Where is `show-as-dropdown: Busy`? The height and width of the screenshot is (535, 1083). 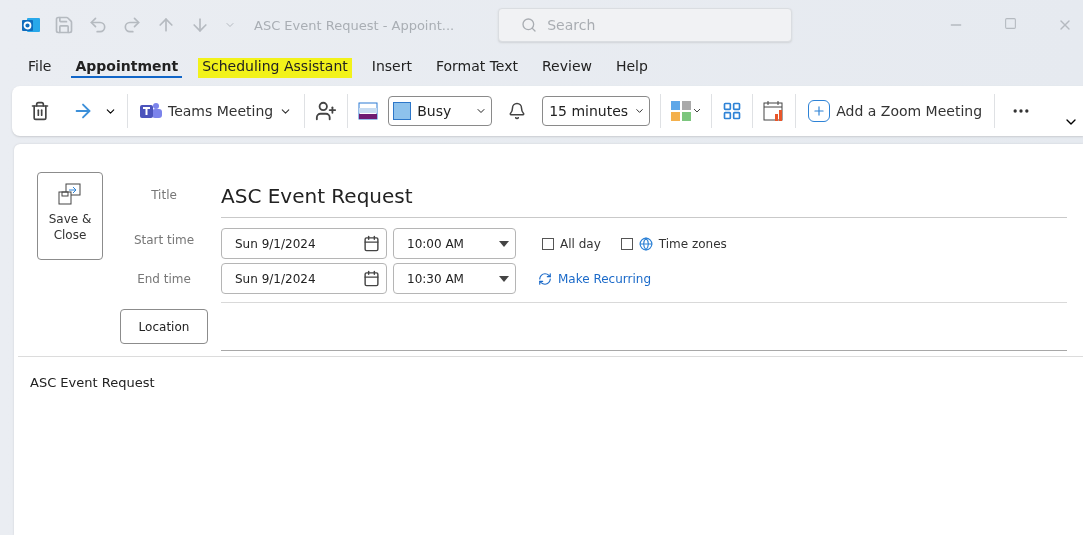
show-as-dropdown: Busy is located at coordinates (440, 111).